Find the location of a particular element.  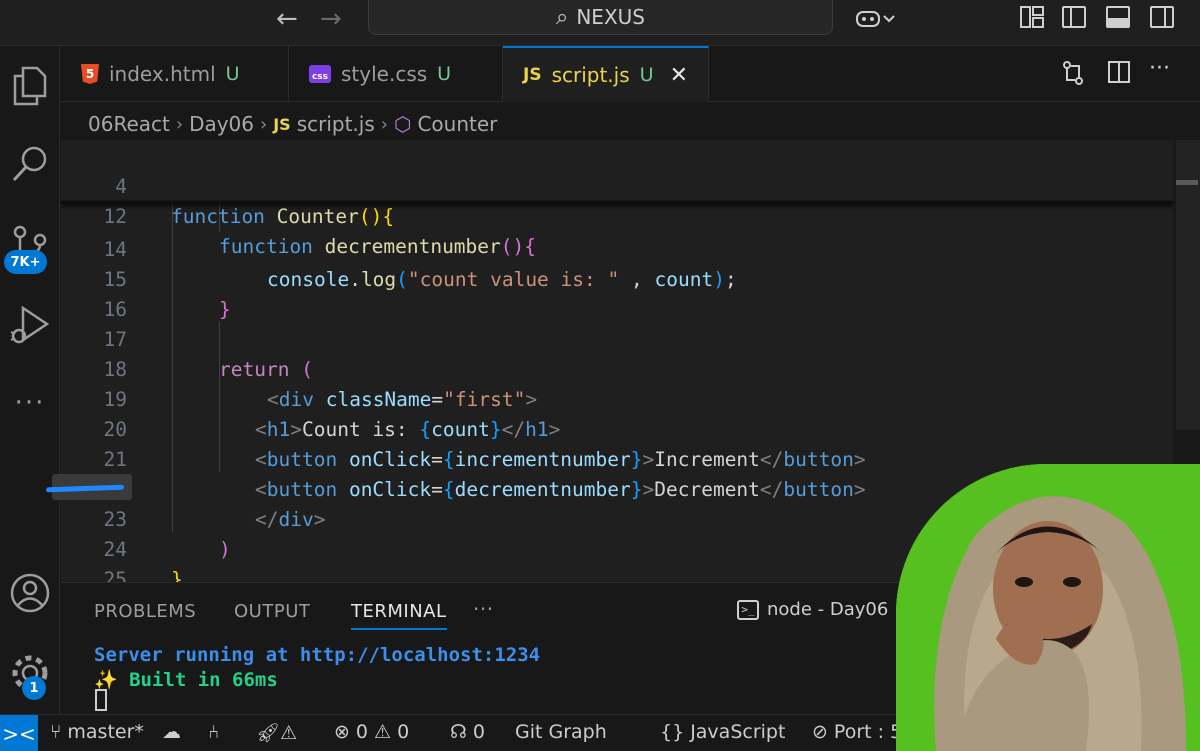

command-center-search: ⌕ NEXUS is located at coordinates (600, 17).